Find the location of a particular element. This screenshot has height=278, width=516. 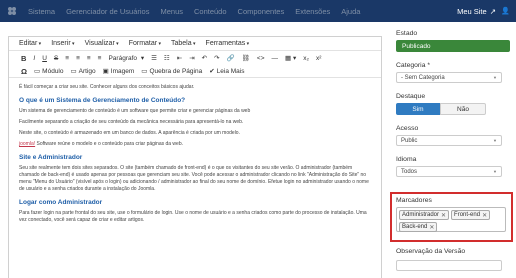

tags-input: Administrador ✕ Front-end ✕ Back-end ✕ is located at coordinates (451, 219).